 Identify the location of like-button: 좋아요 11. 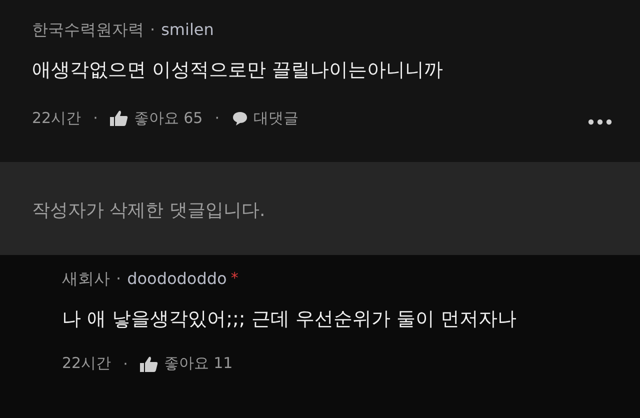
(186, 363).